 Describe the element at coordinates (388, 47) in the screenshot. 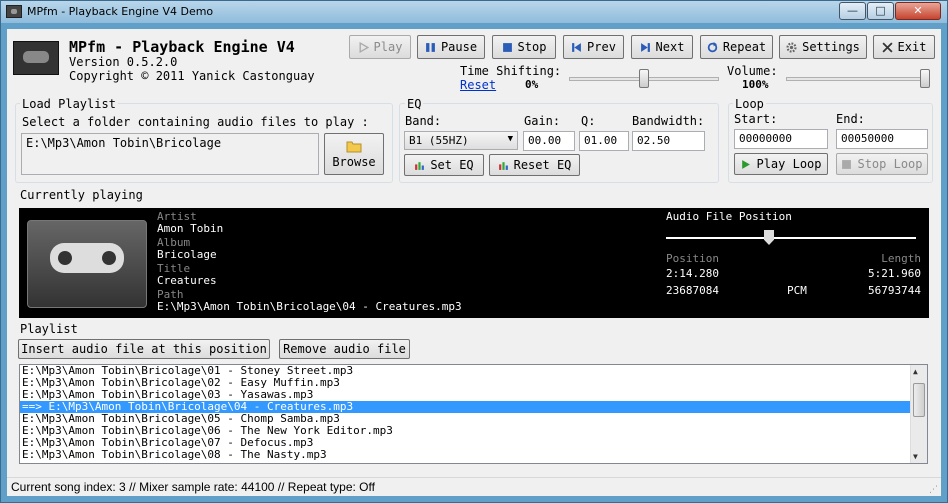

I see `play-label: Play` at that location.